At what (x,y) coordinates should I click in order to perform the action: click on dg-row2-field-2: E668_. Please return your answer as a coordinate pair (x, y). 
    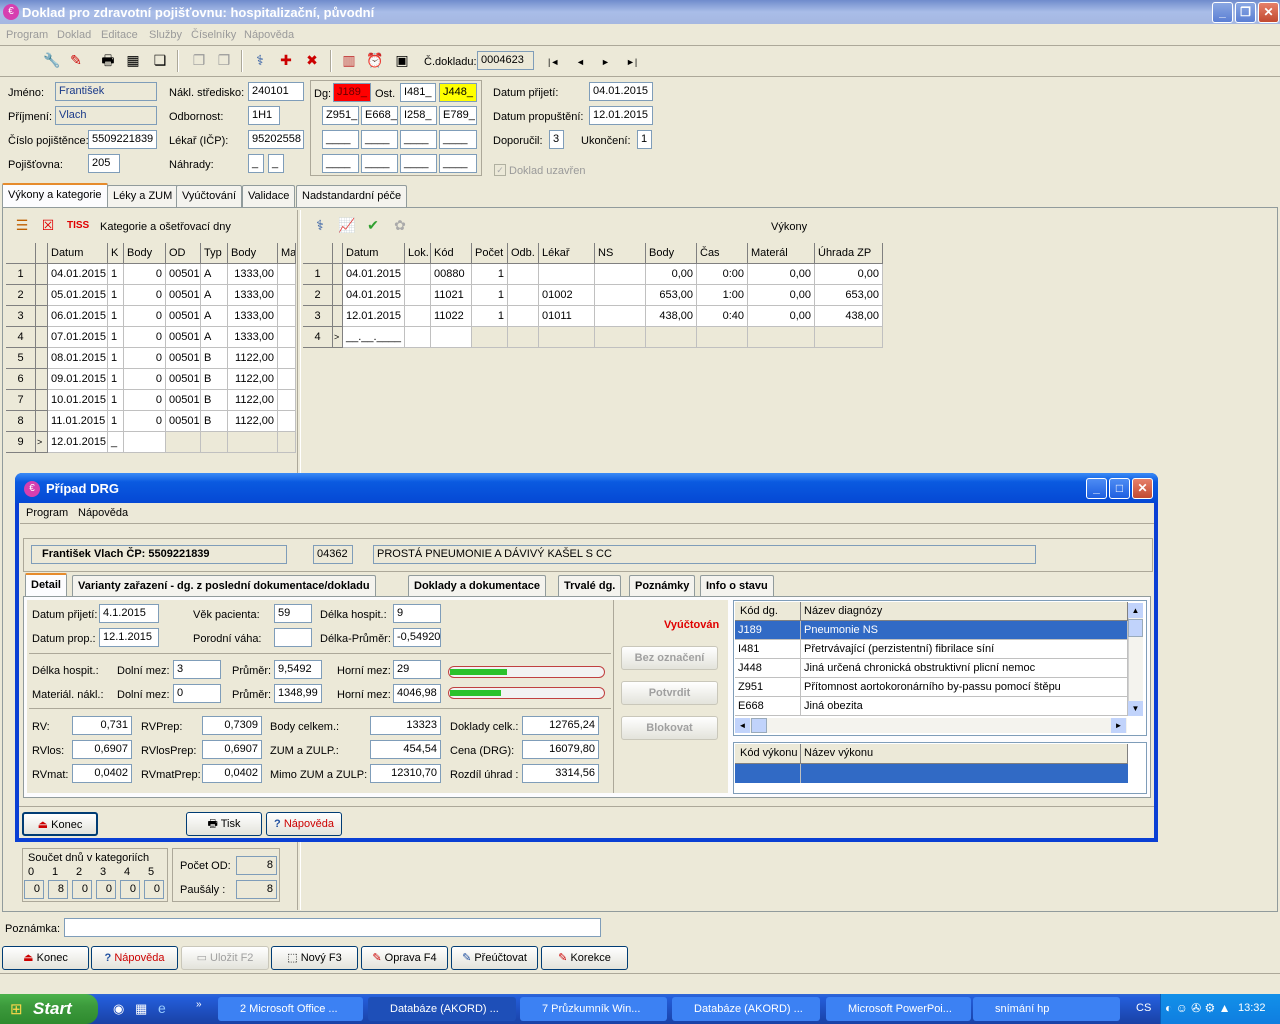
    Looking at the image, I should click on (379, 115).